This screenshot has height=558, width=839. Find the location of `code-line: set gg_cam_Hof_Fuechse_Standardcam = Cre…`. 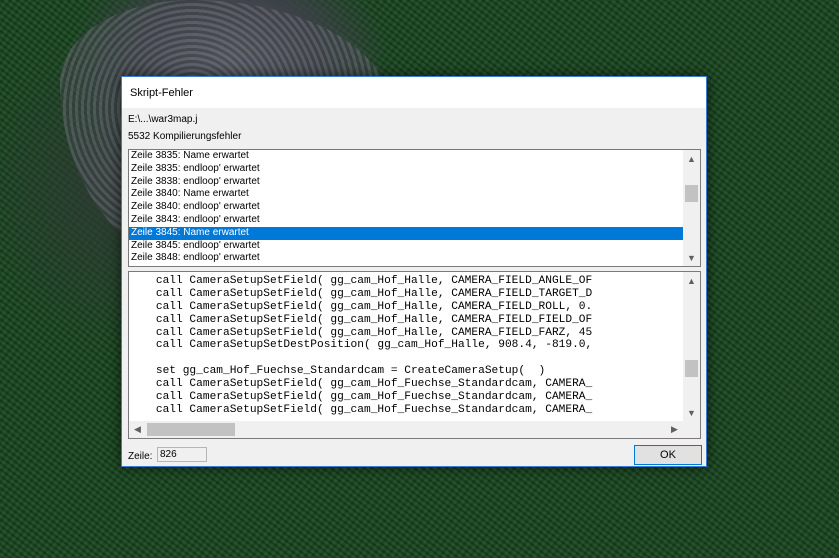

code-line: set gg_cam_Hof_Fuechse_Standardcam = Cre… is located at coordinates (337, 371).